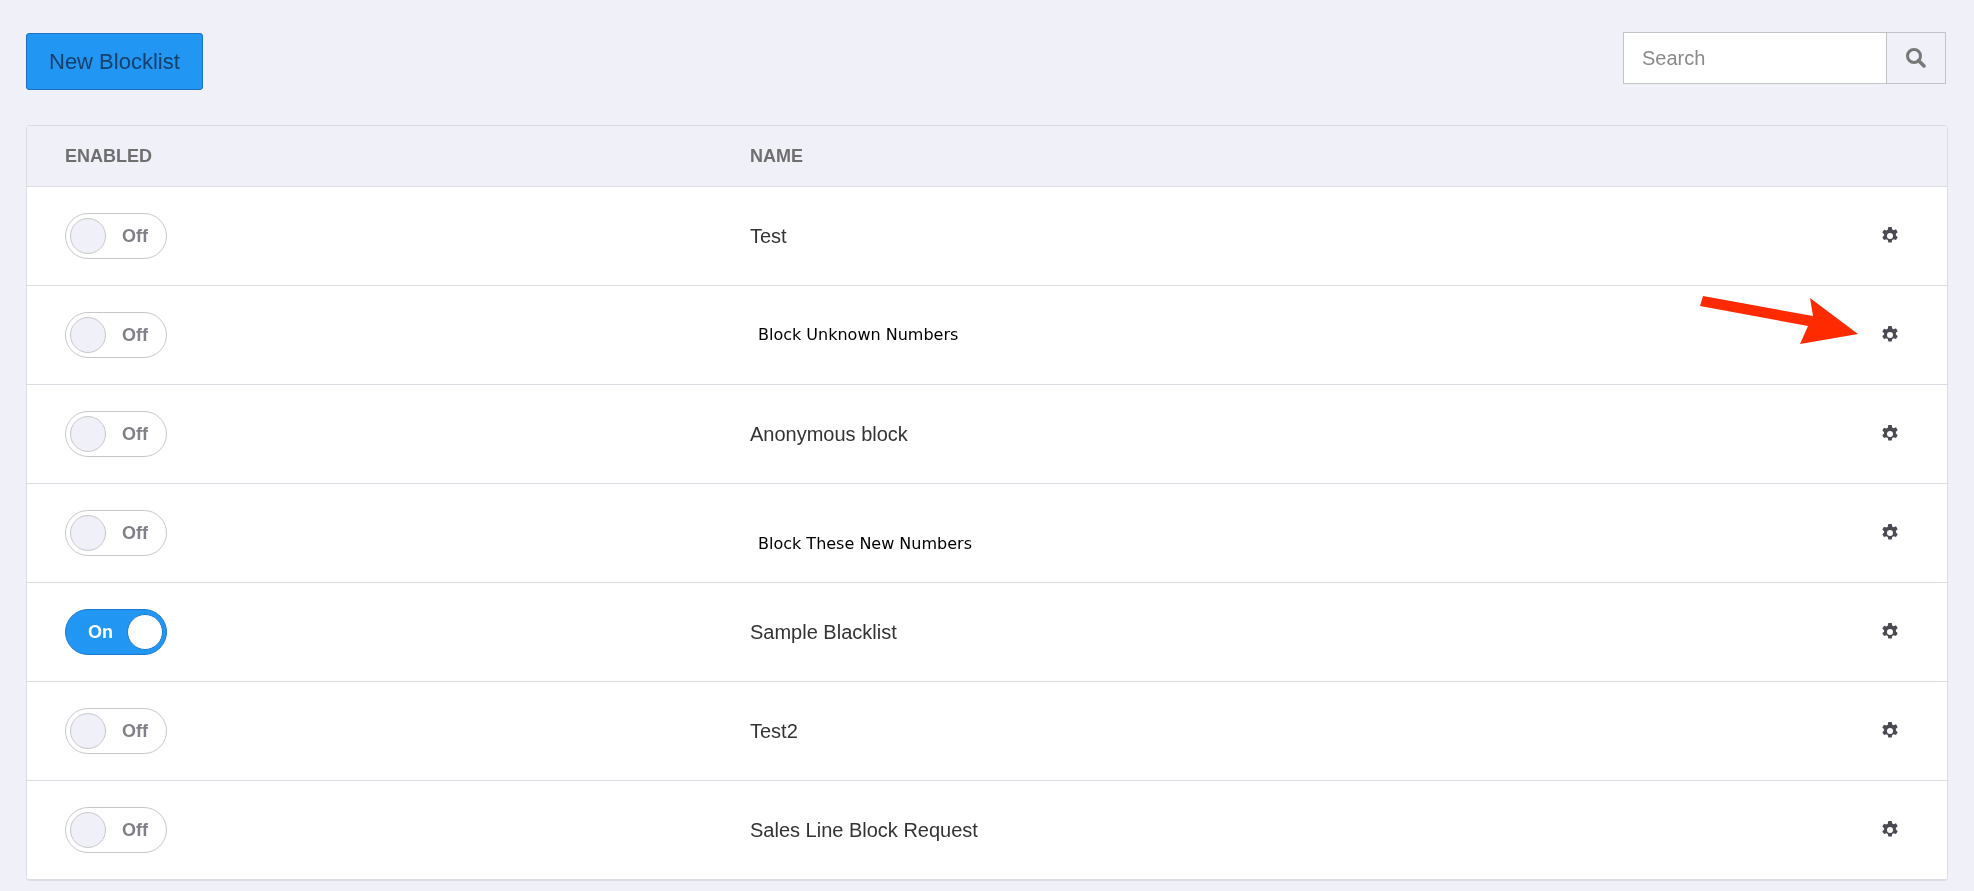  What do you see at coordinates (108, 155) in the screenshot?
I see `column-header: ENABLED` at bounding box center [108, 155].